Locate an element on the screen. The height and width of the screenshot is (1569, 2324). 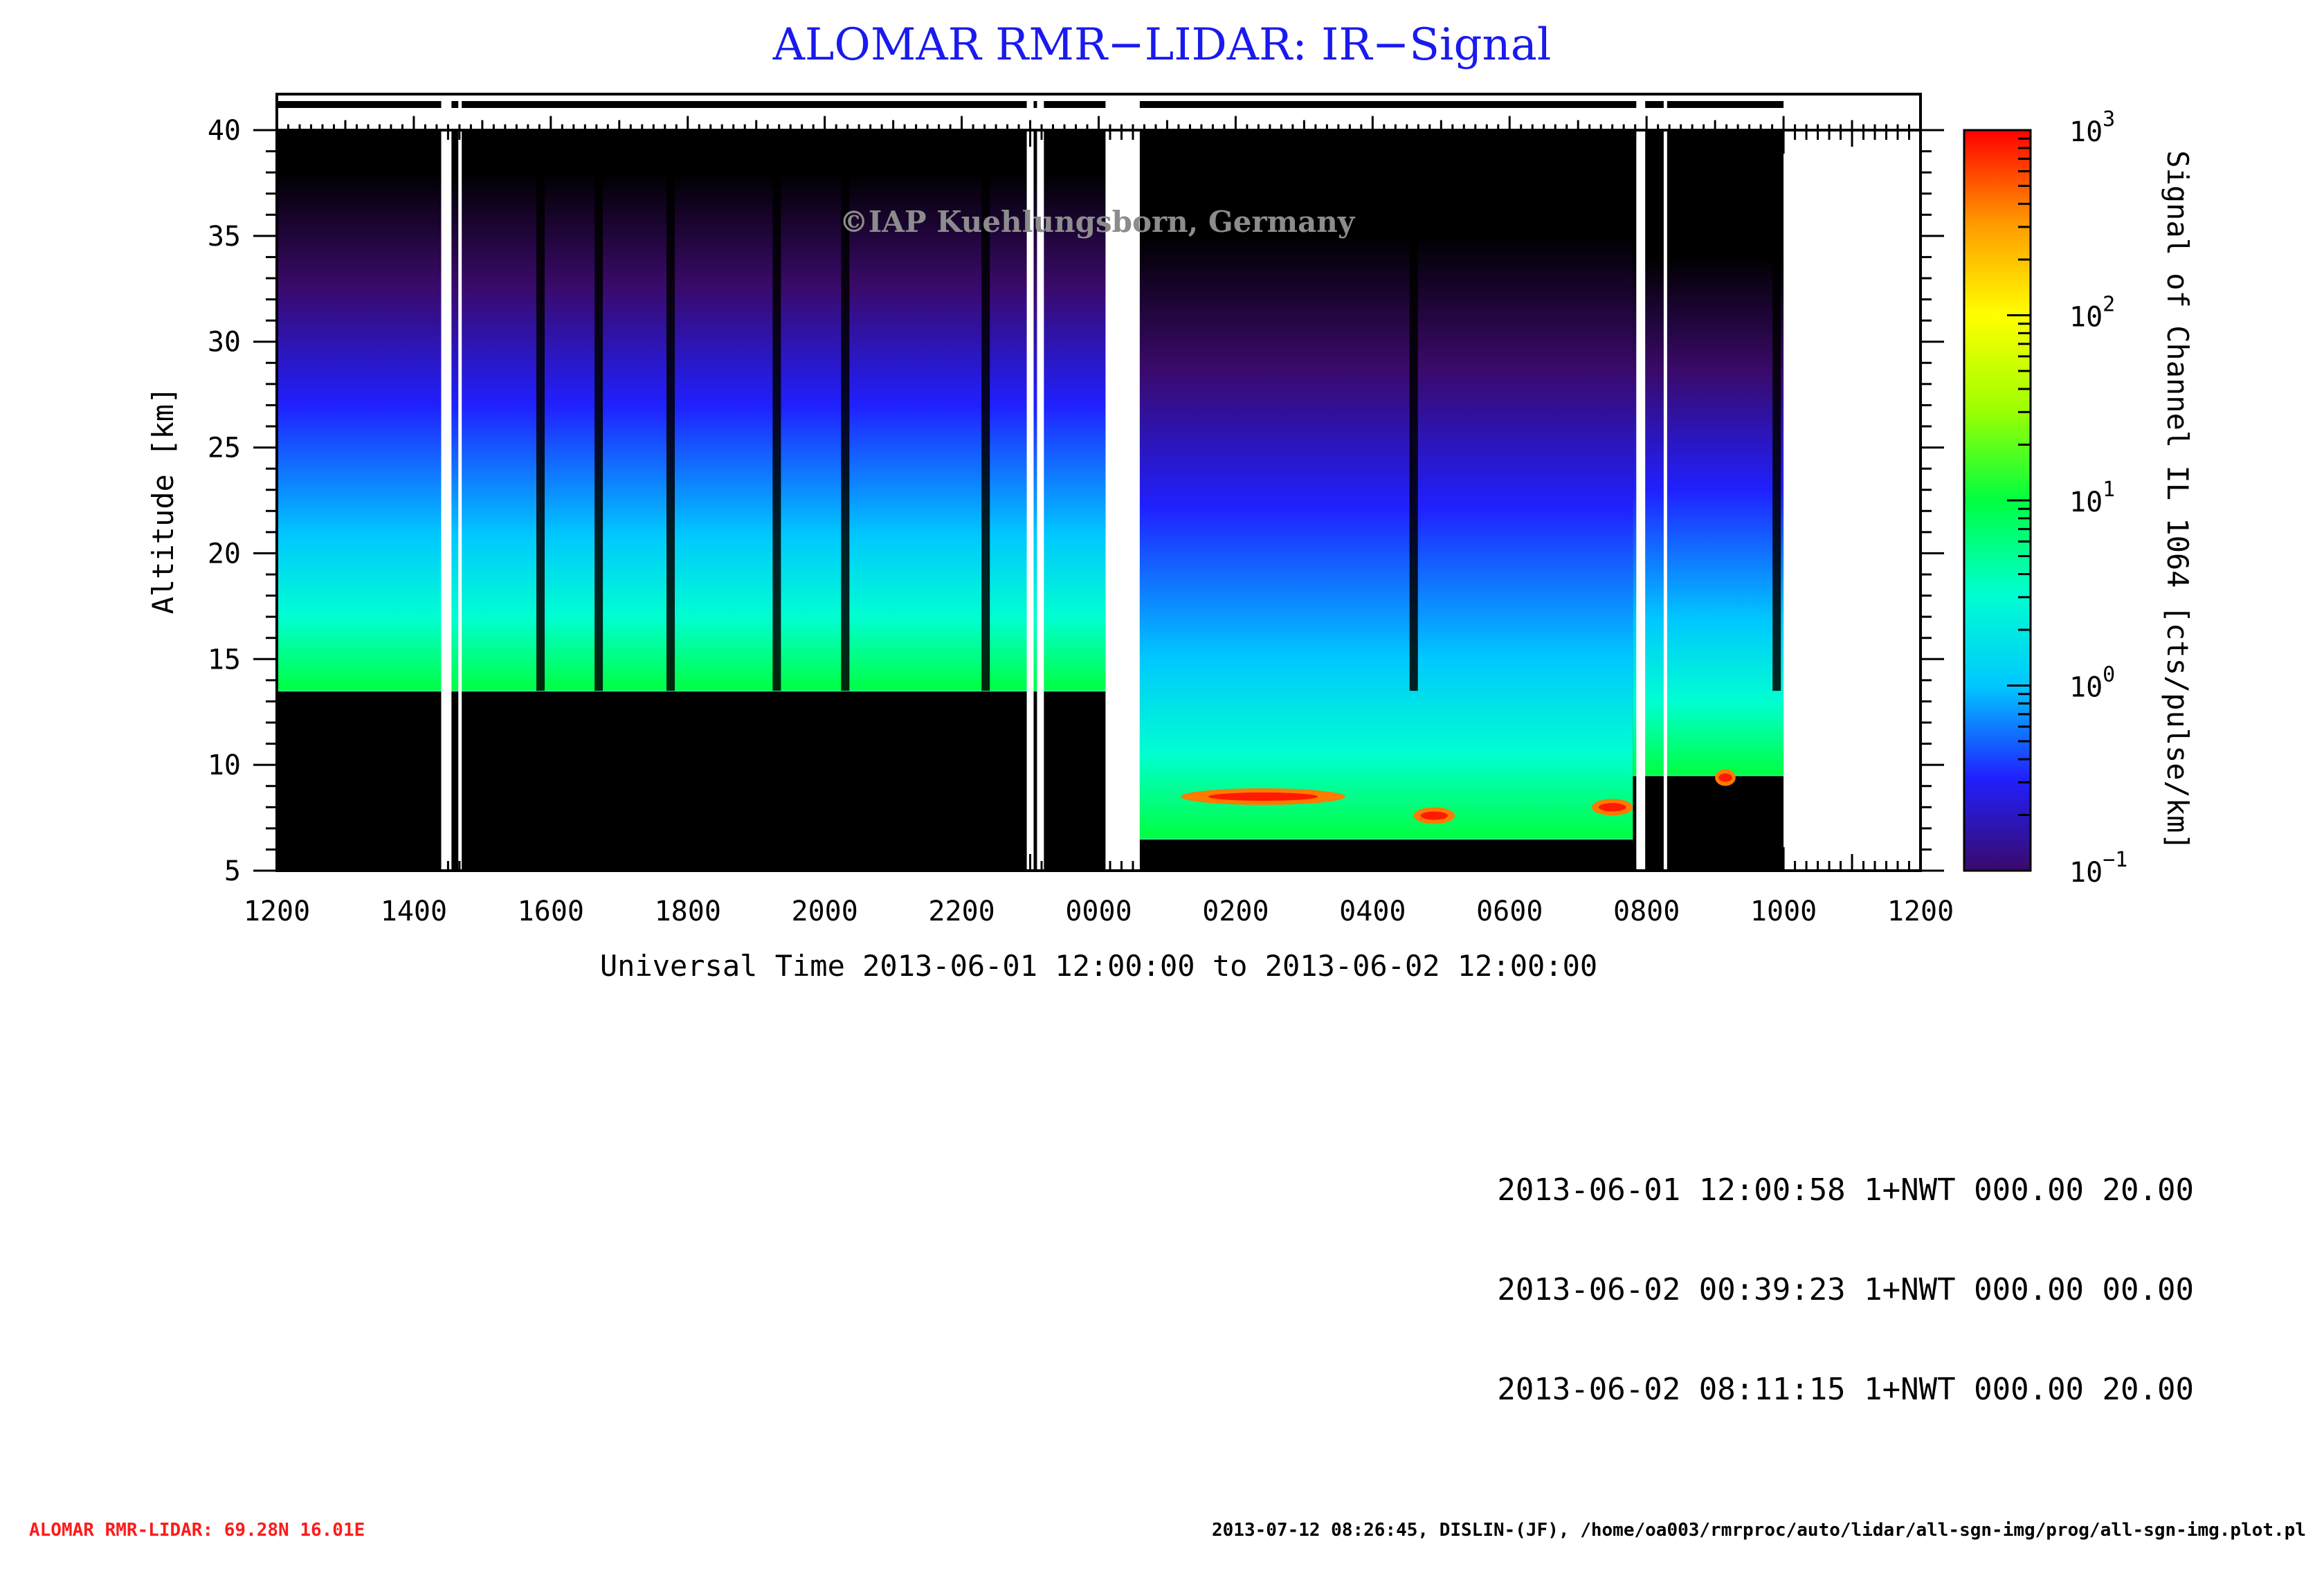
colorbar-tick-label: 102 is located at coordinates (2092, 313).